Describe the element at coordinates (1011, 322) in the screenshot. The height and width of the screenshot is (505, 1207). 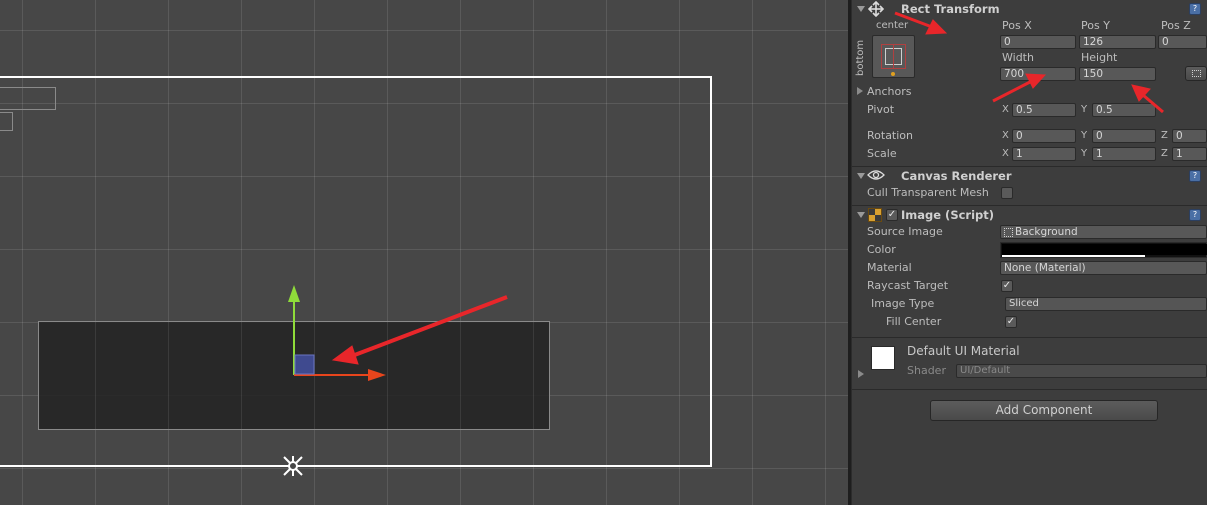
I see `fill-center-checkbox: ✓` at that location.